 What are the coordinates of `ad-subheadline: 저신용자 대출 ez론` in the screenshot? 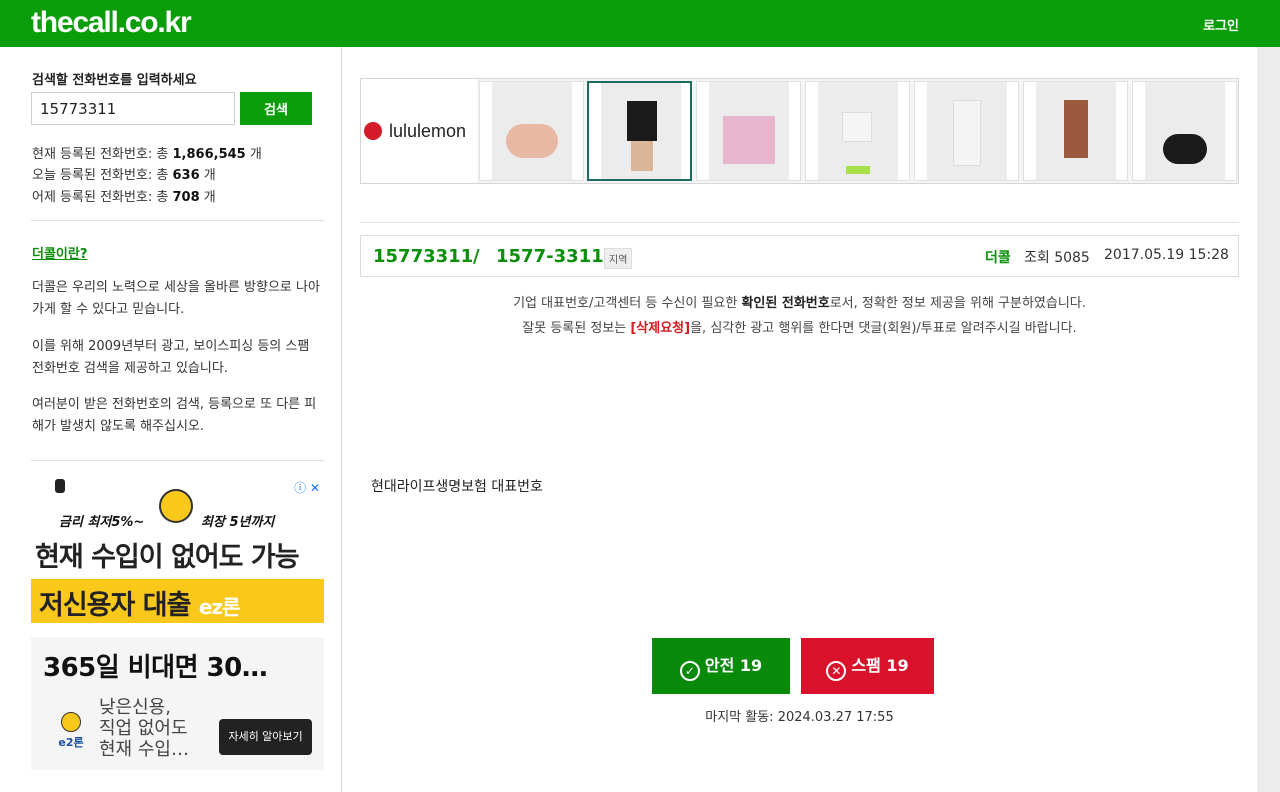 It's located at (139, 605).